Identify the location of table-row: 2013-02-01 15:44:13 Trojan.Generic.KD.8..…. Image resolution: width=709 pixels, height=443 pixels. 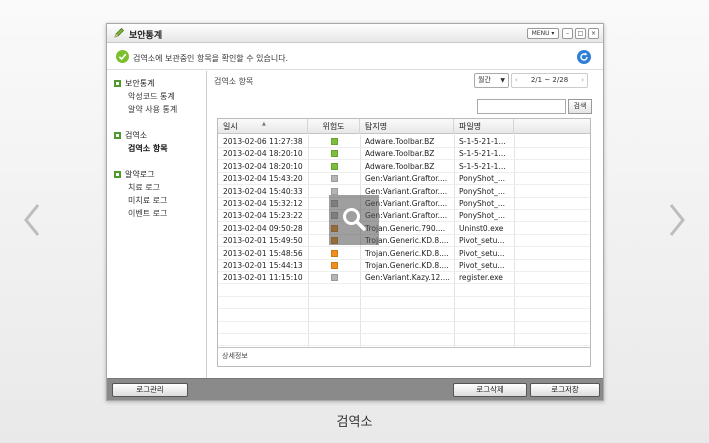
(404, 265).